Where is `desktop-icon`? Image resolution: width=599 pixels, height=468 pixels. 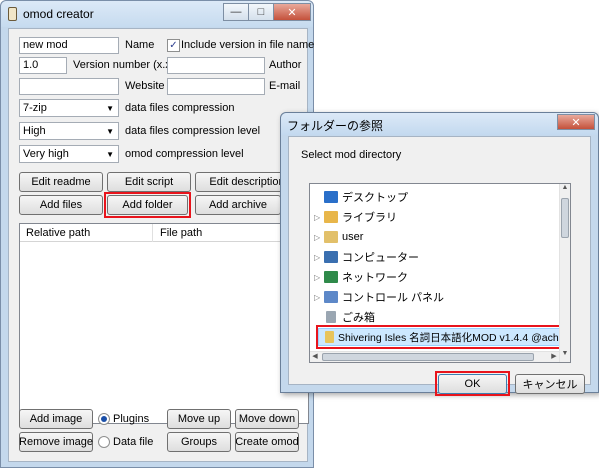 desktop-icon is located at coordinates (331, 197).